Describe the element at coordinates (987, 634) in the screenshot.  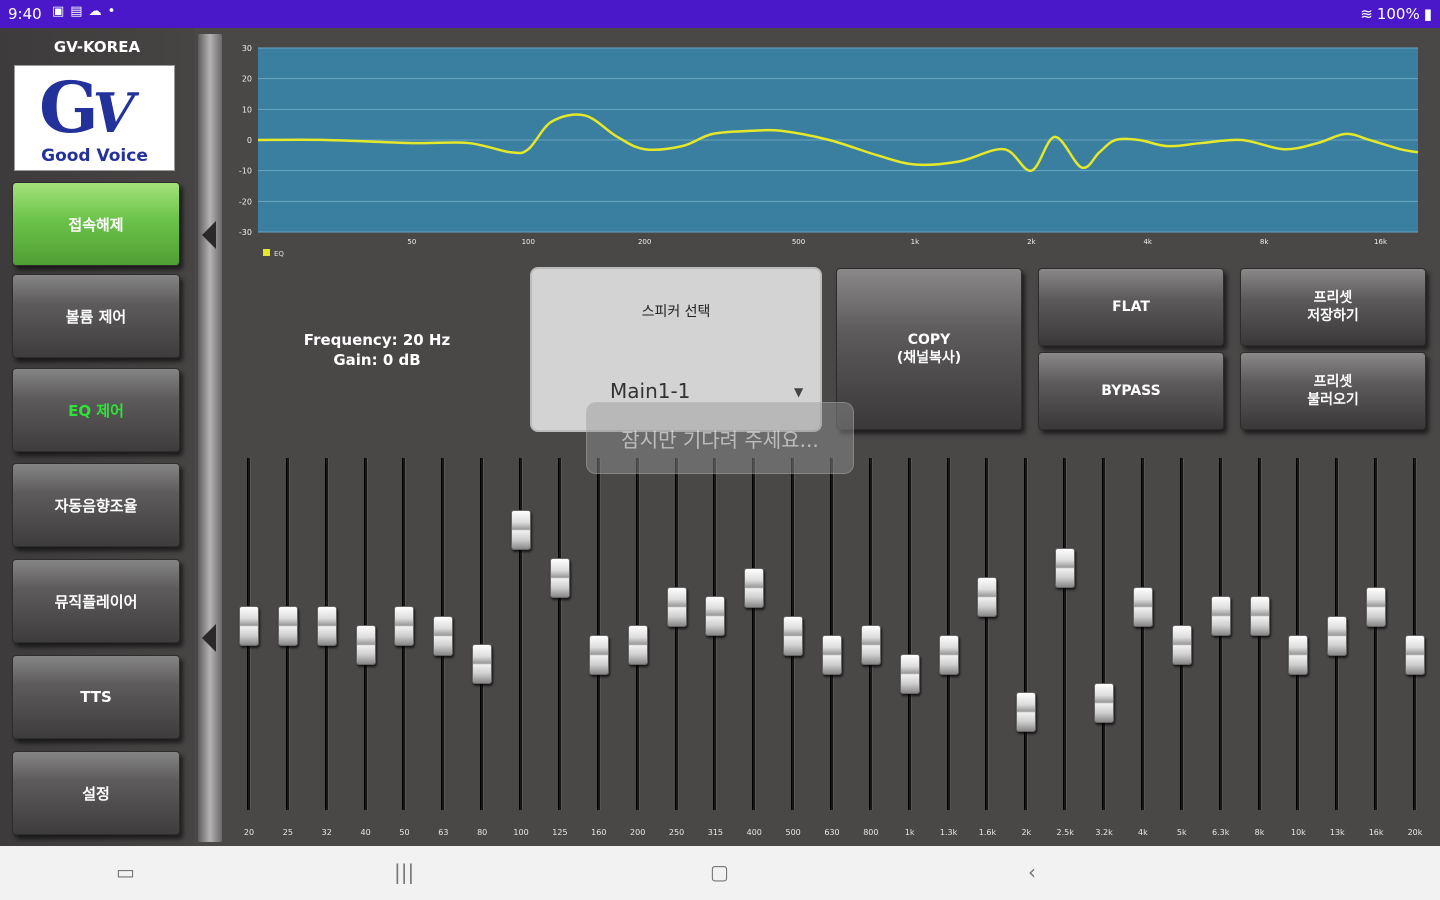
I see `eq-slider-track-1.6k` at that location.